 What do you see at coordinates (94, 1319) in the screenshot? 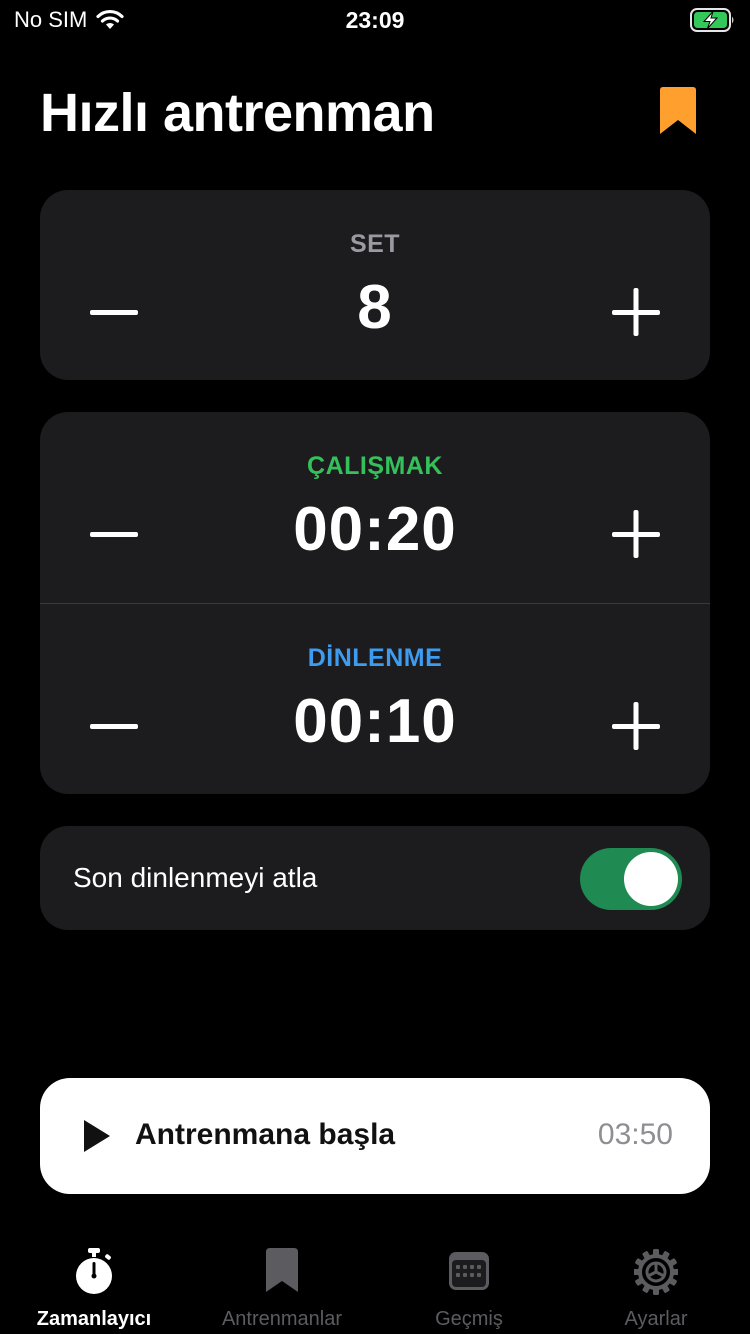
I see `tab-label: Zamanlayıcı` at bounding box center [94, 1319].